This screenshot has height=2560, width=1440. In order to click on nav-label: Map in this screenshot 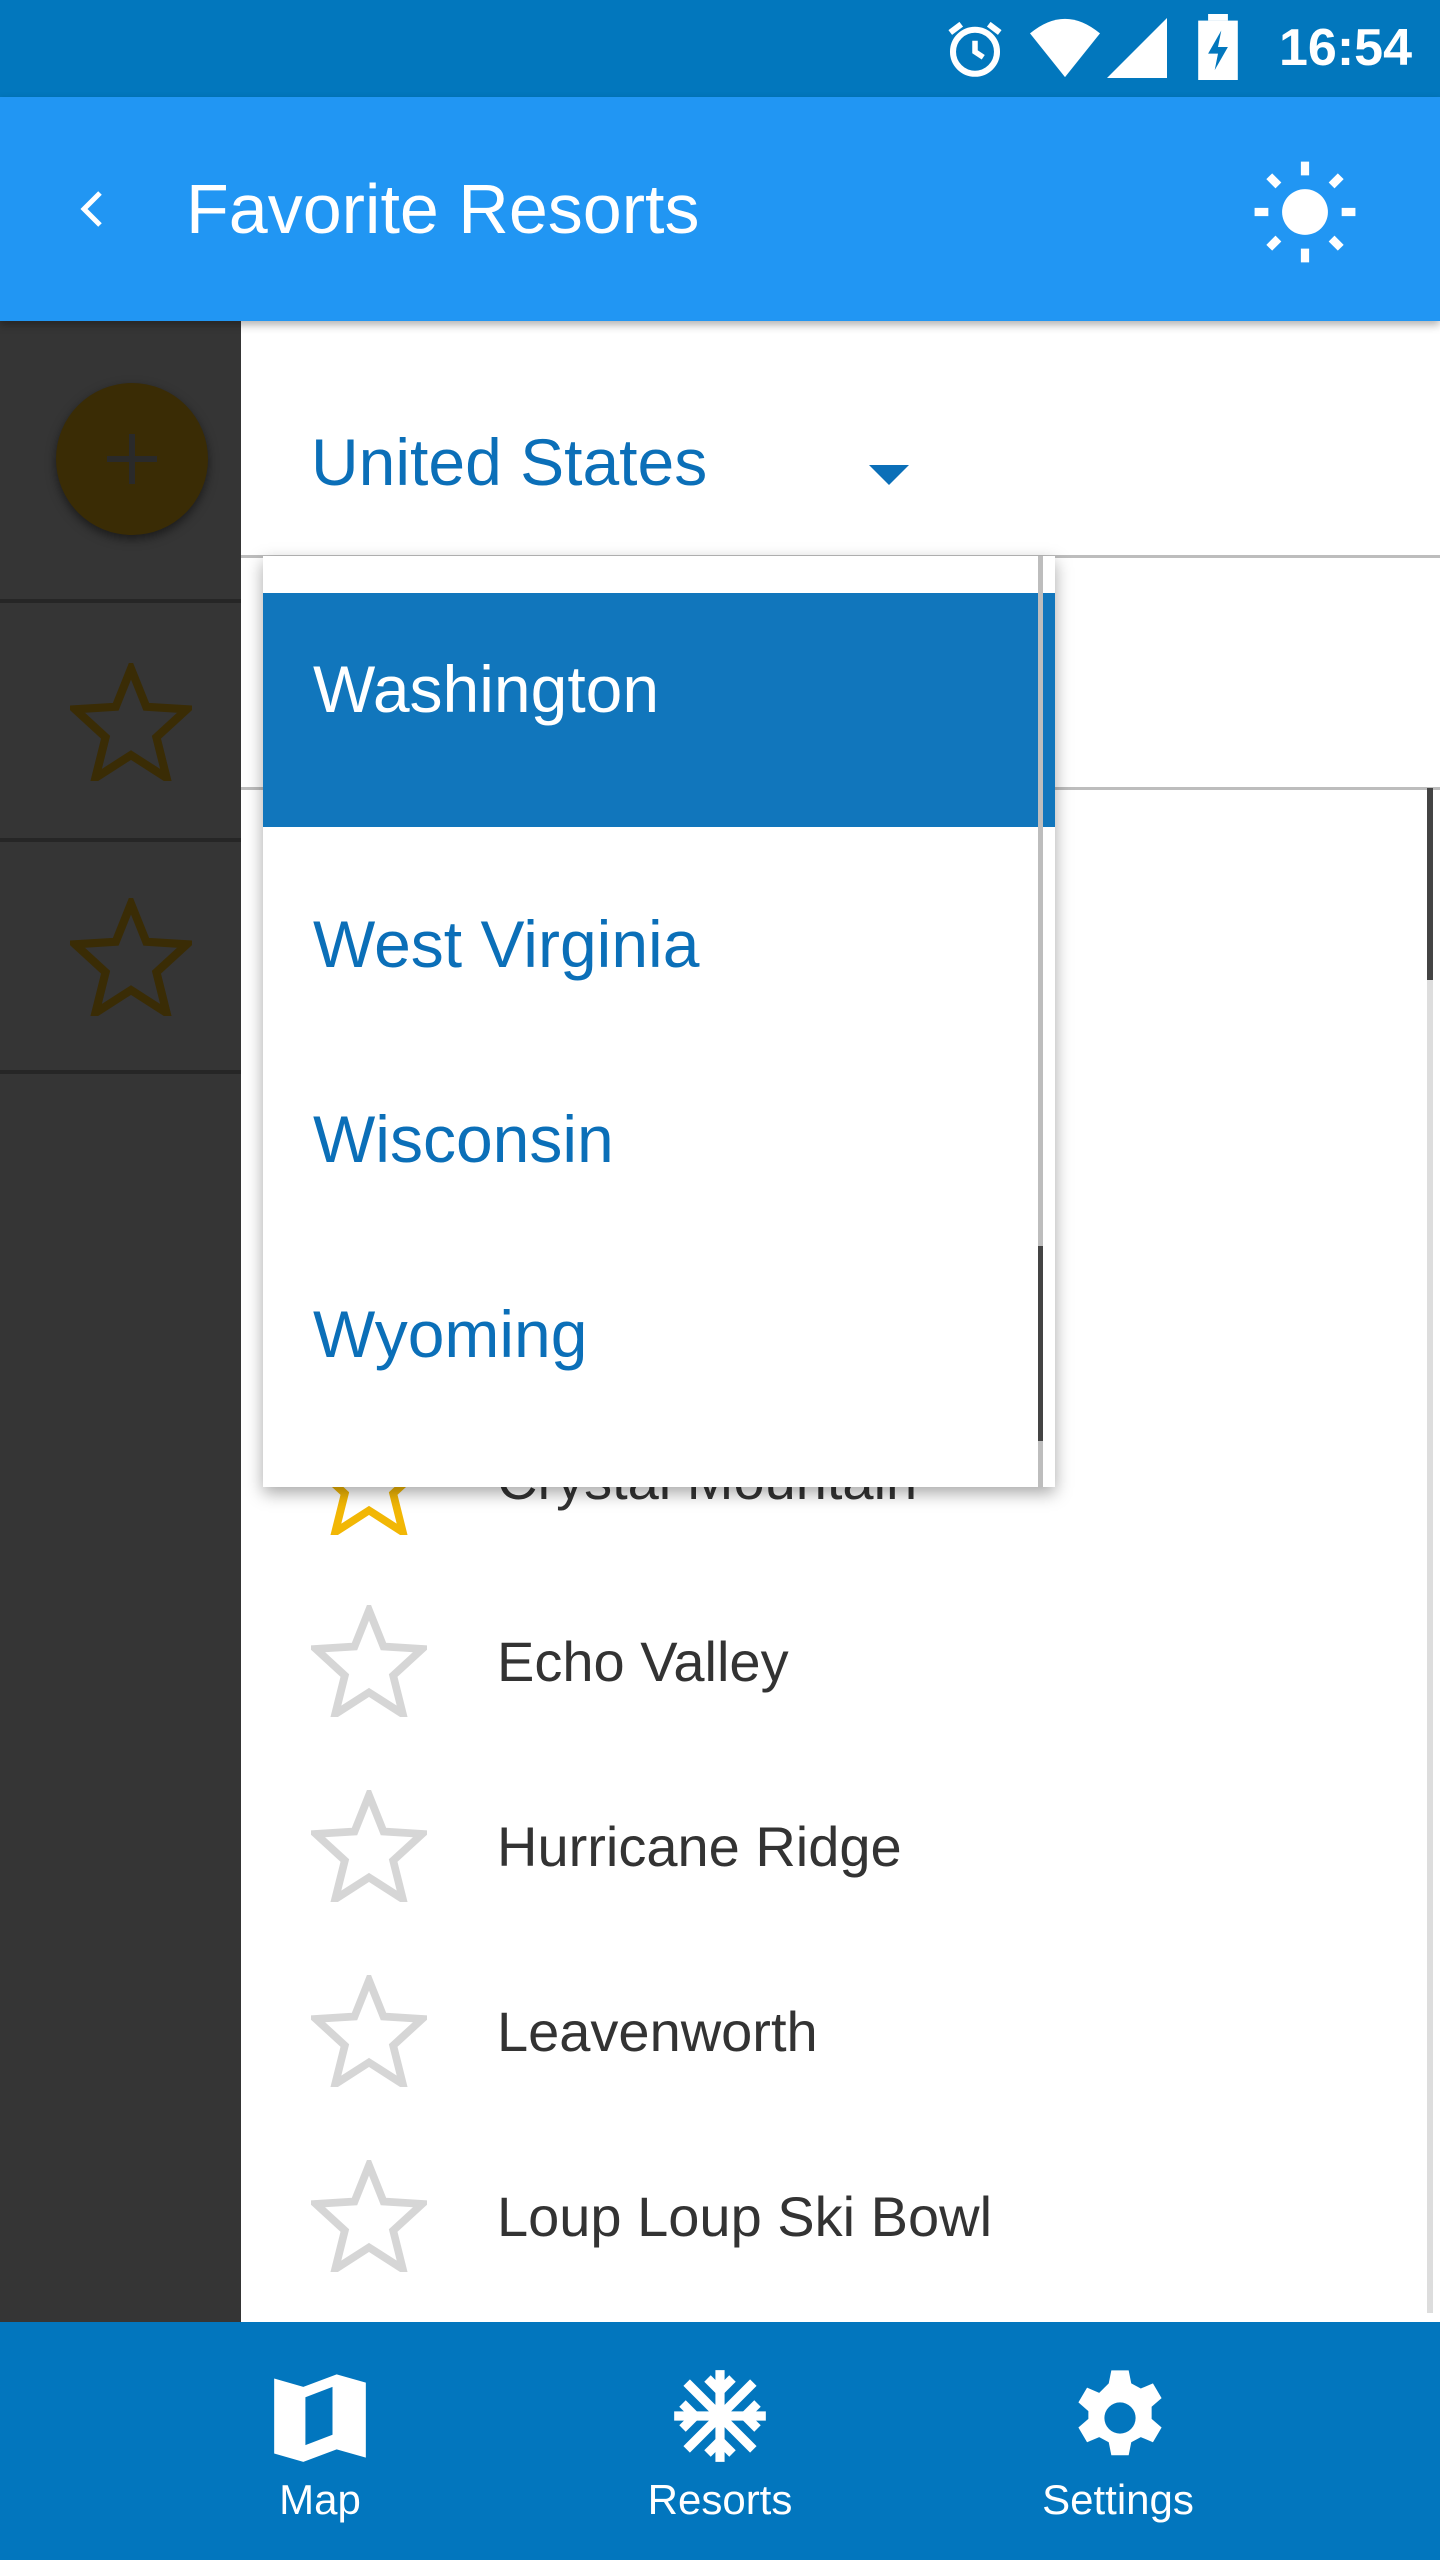, I will do `click(320, 2499)`.